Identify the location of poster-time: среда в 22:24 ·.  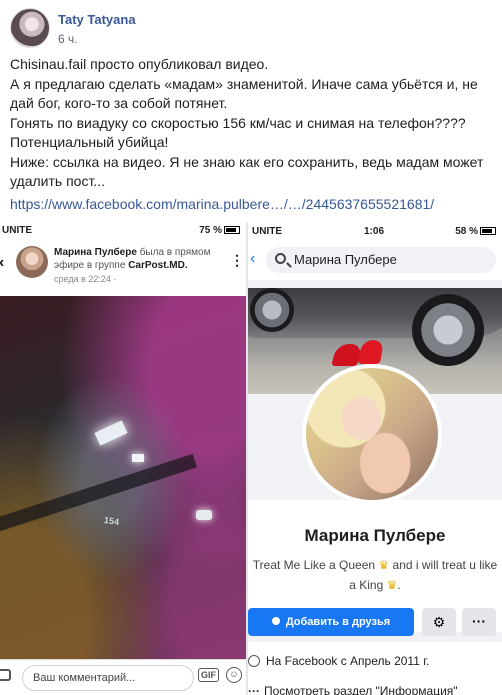
(85, 279).